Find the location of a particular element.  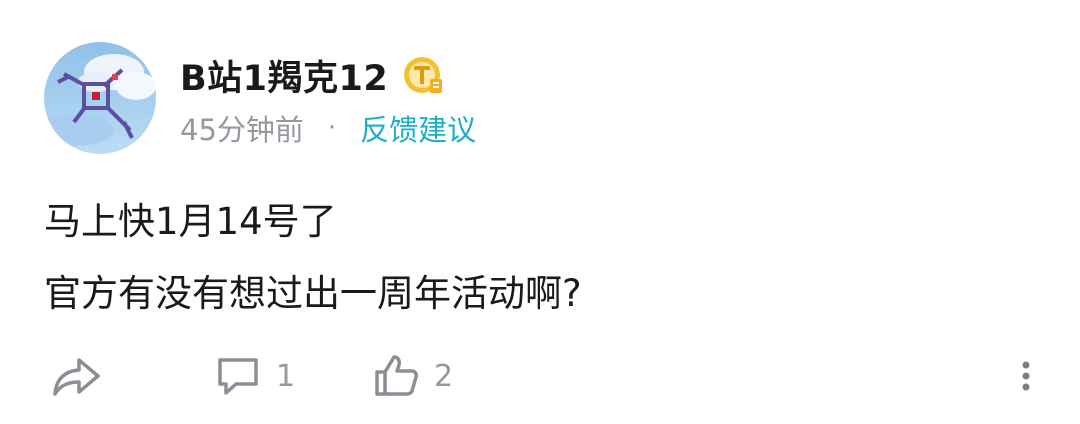

more-button is located at coordinates (1026, 376).